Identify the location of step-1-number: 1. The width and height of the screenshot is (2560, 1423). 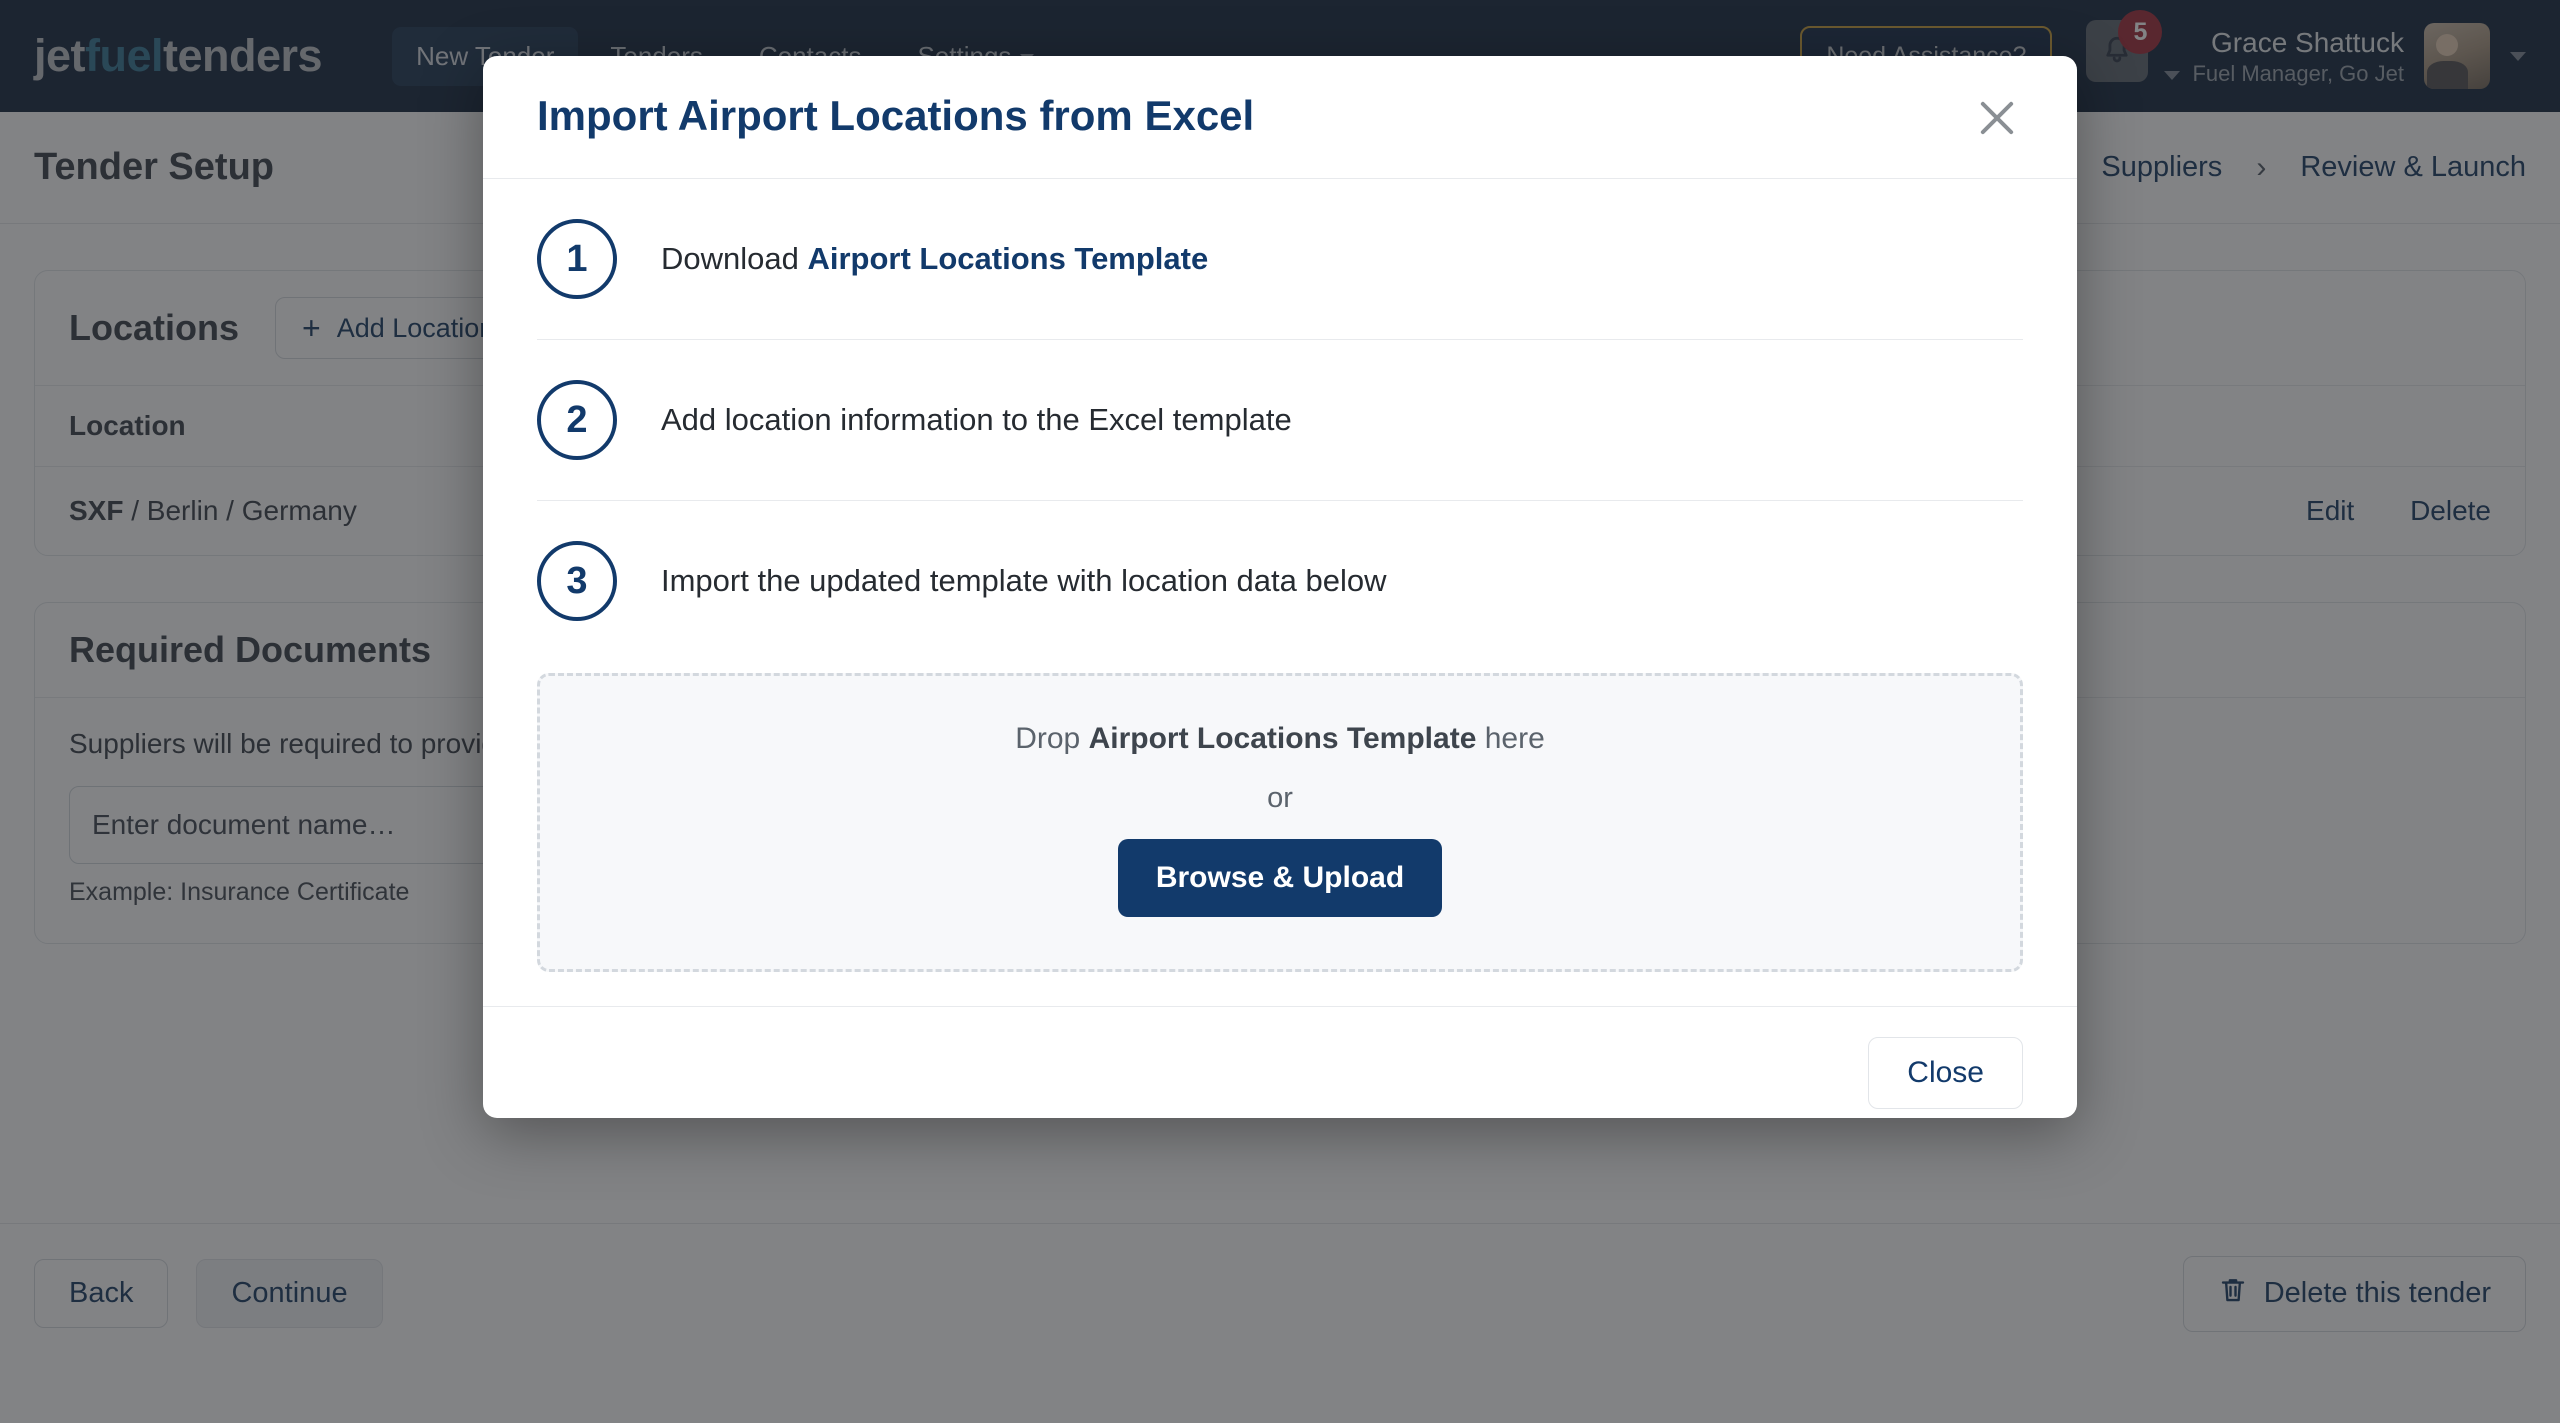
(577, 259).